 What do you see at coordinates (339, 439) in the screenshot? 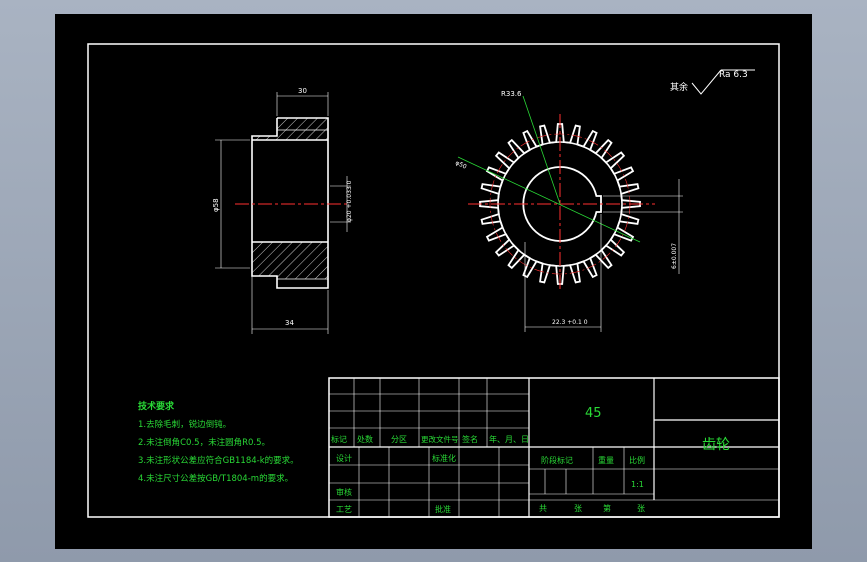
I see `header-cell: 标记` at bounding box center [339, 439].